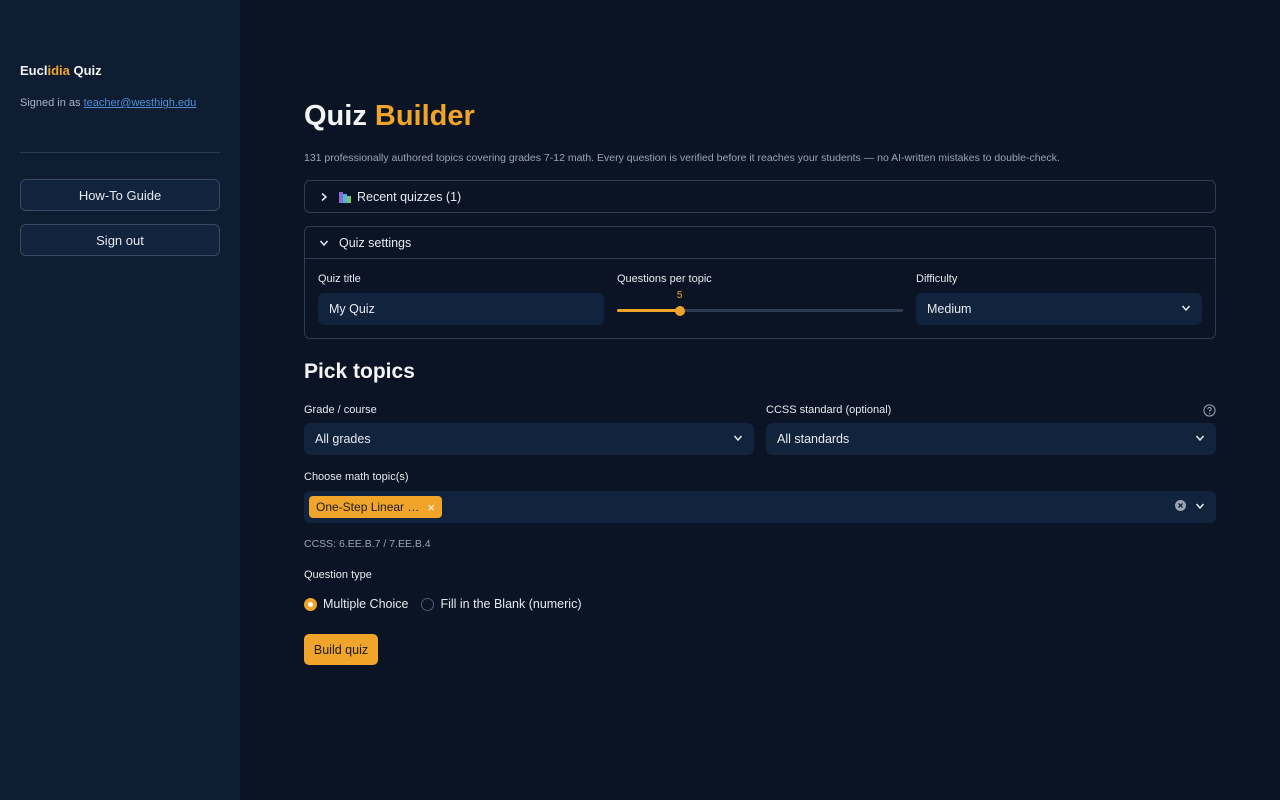  I want to click on ccss-note: CCSS: 6.EE.B.7 / 7.EE.B.4, so click(367, 544).